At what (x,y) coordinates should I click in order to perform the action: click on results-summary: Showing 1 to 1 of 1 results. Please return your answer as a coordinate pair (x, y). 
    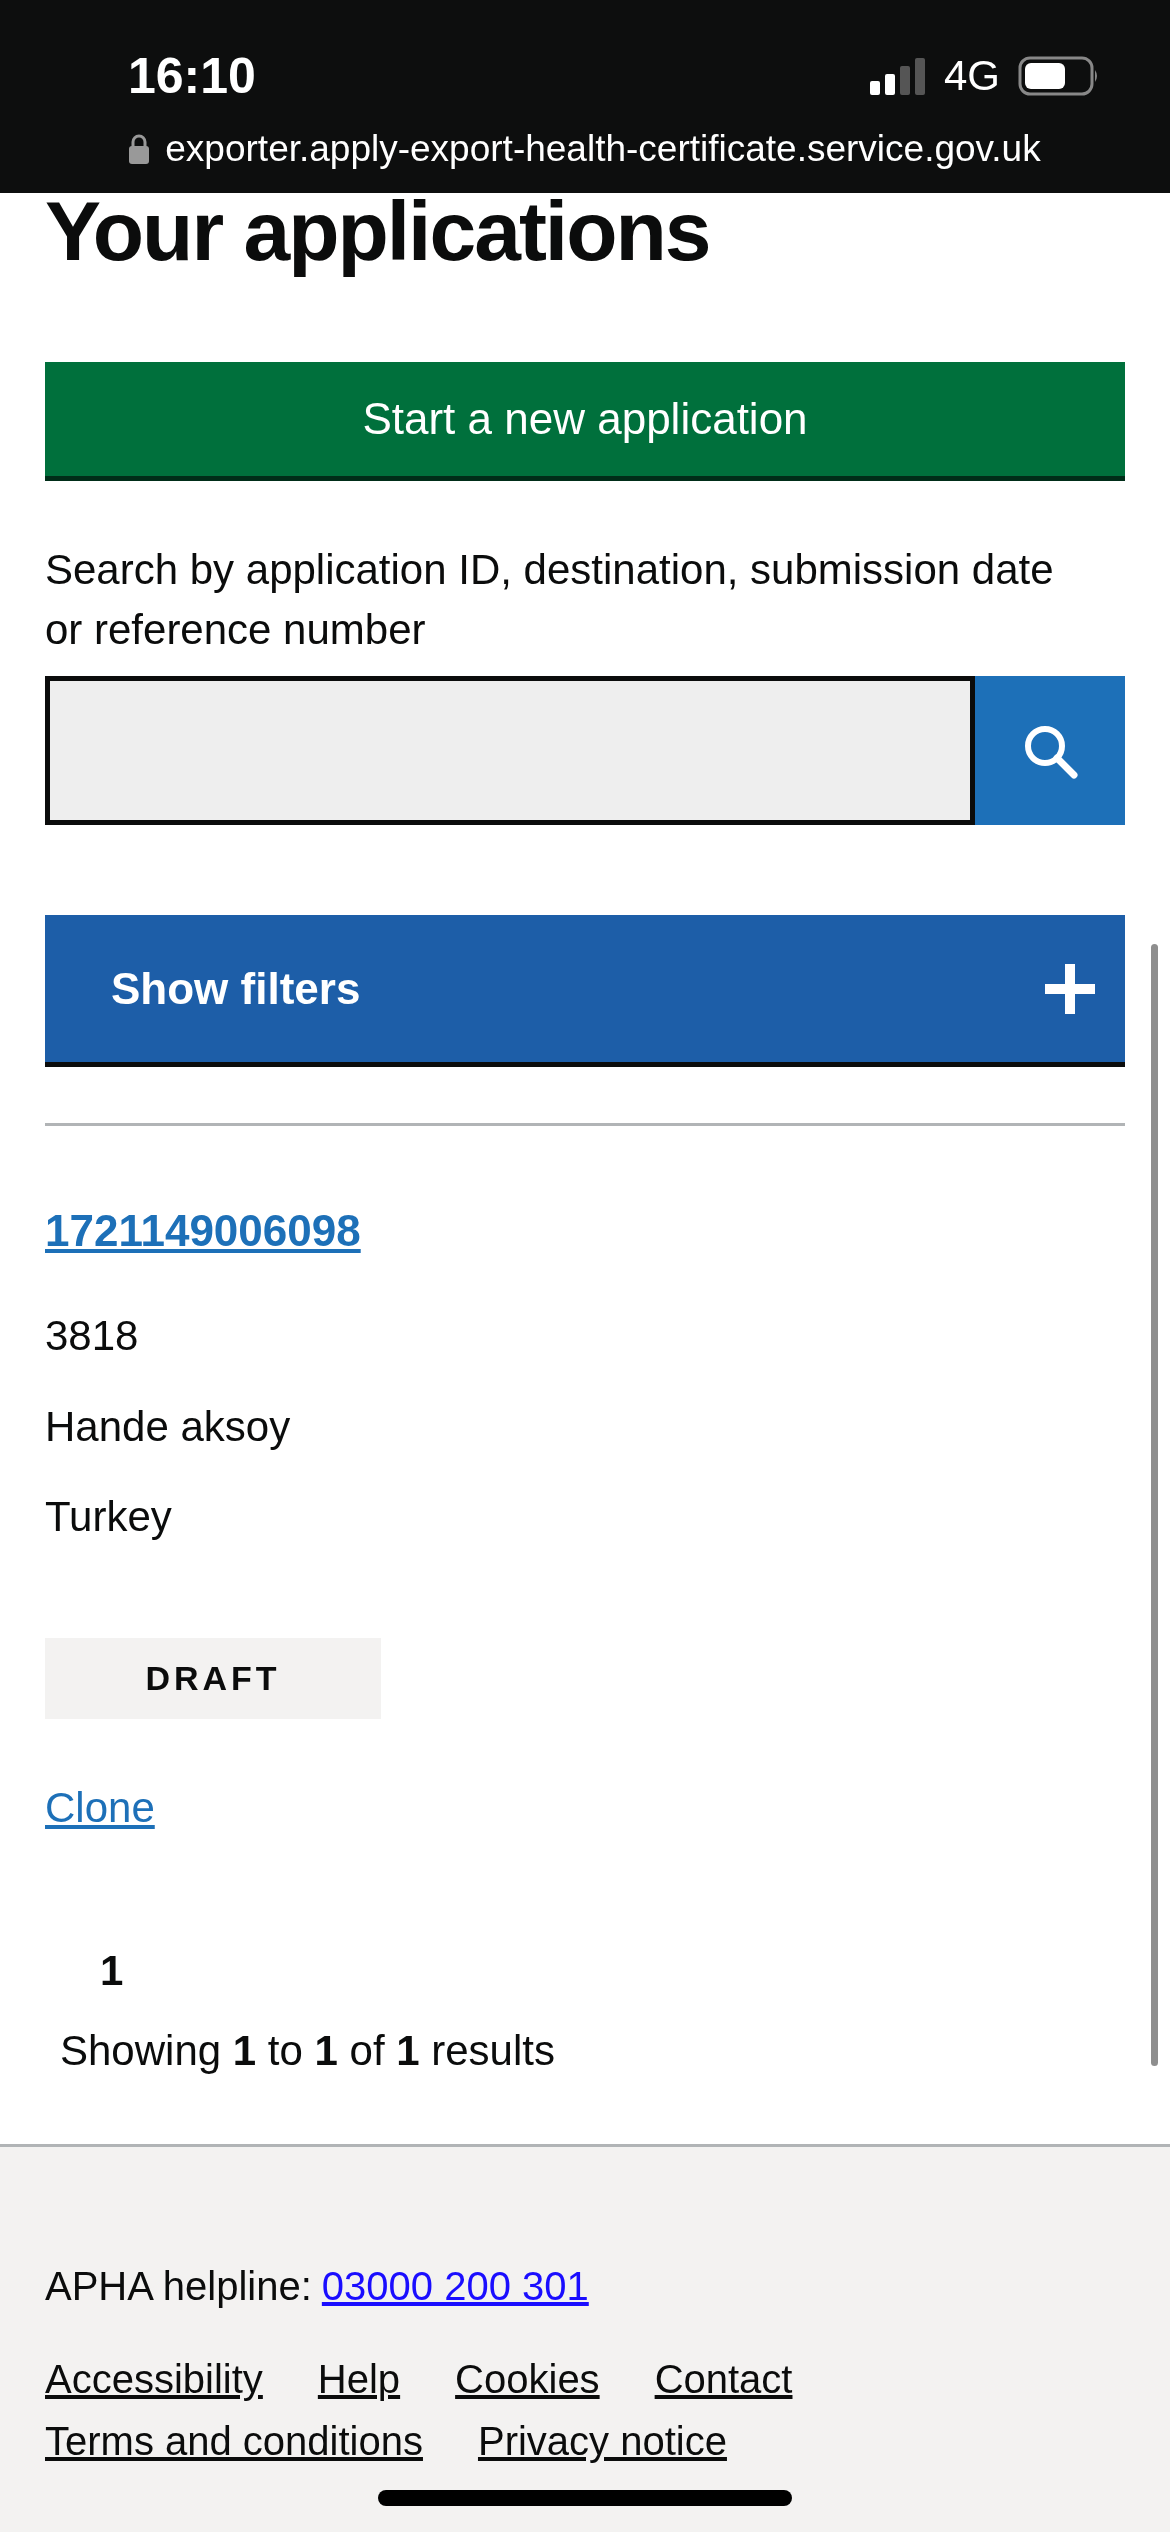
    Looking at the image, I should click on (308, 2051).